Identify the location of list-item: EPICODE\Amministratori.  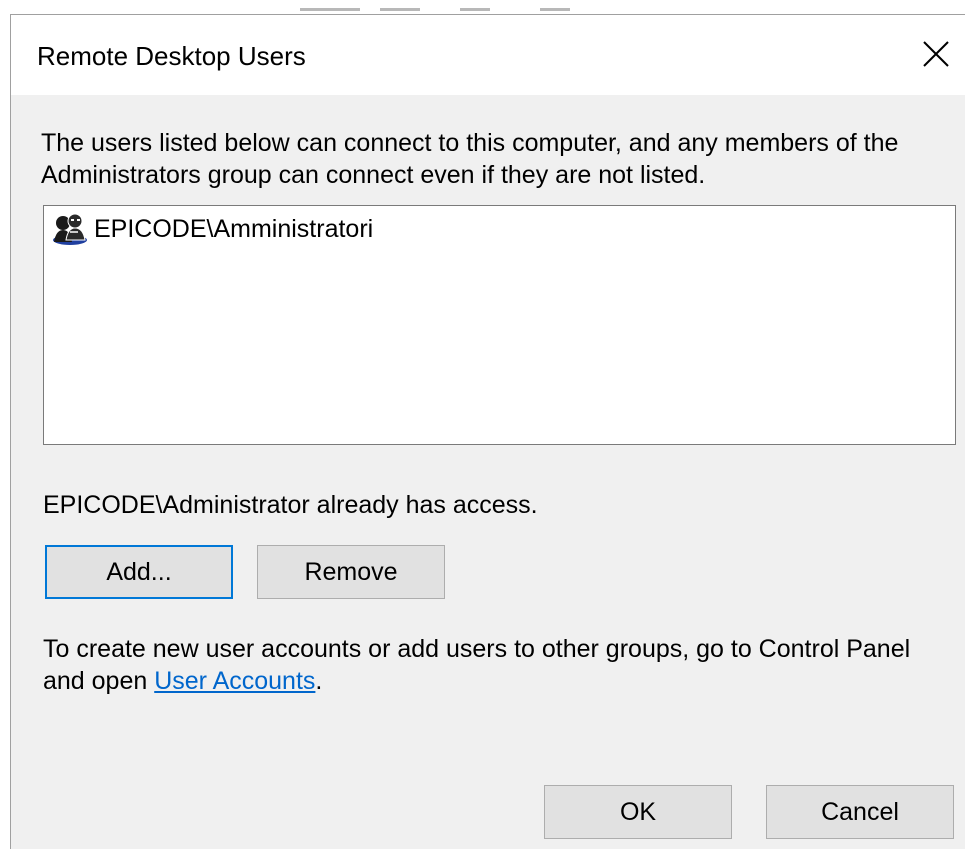
(210, 229).